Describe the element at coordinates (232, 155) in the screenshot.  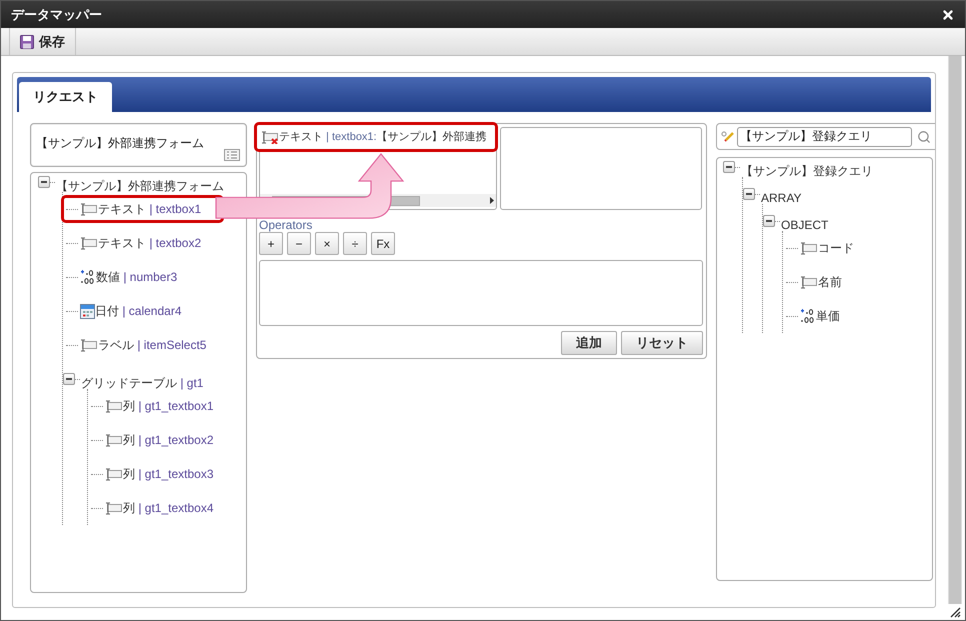
I see `form-list-icon` at that location.